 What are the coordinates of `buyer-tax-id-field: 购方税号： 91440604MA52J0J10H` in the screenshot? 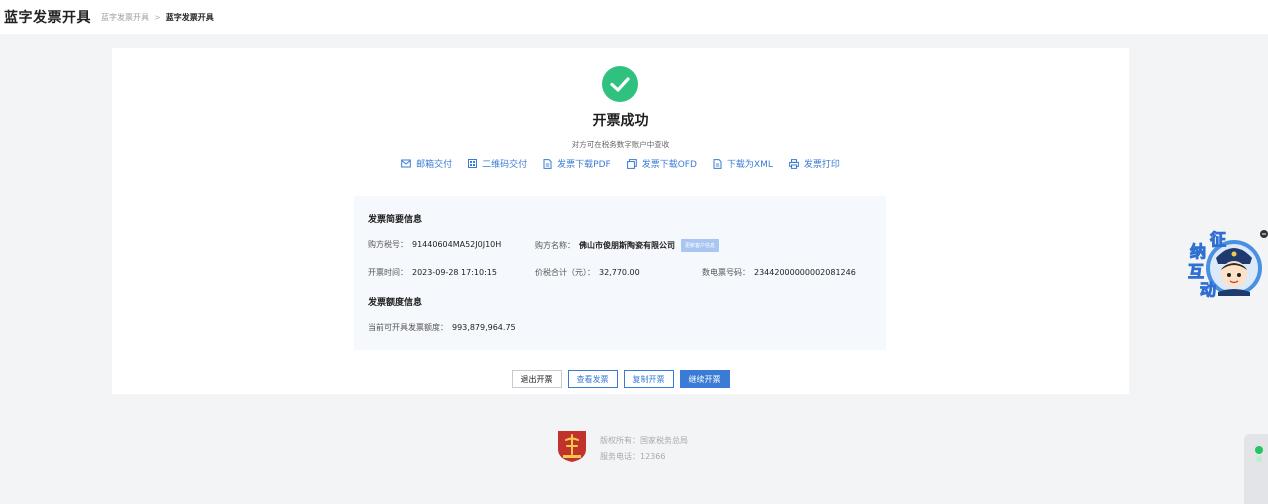 It's located at (434, 244).